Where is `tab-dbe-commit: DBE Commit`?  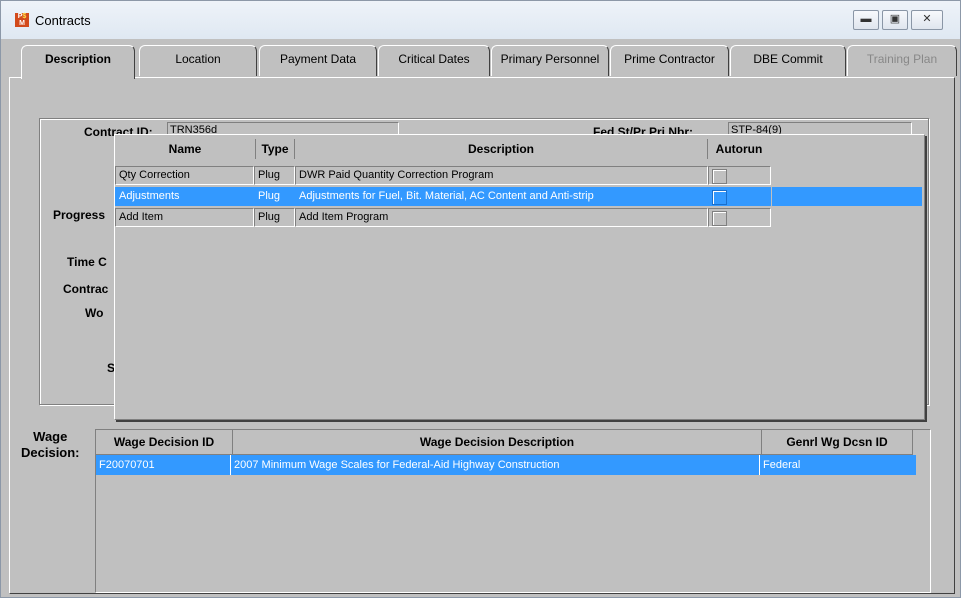 tab-dbe-commit: DBE Commit is located at coordinates (788, 60).